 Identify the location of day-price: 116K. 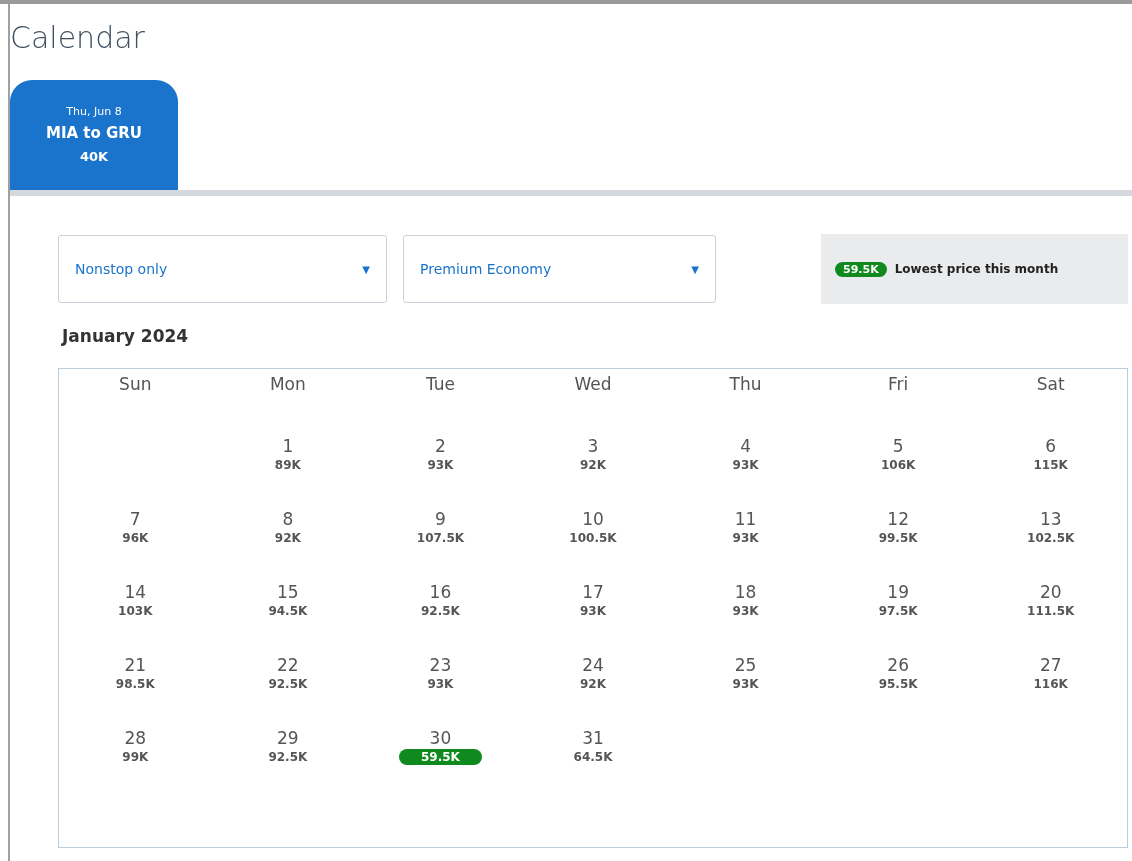
(1050, 683).